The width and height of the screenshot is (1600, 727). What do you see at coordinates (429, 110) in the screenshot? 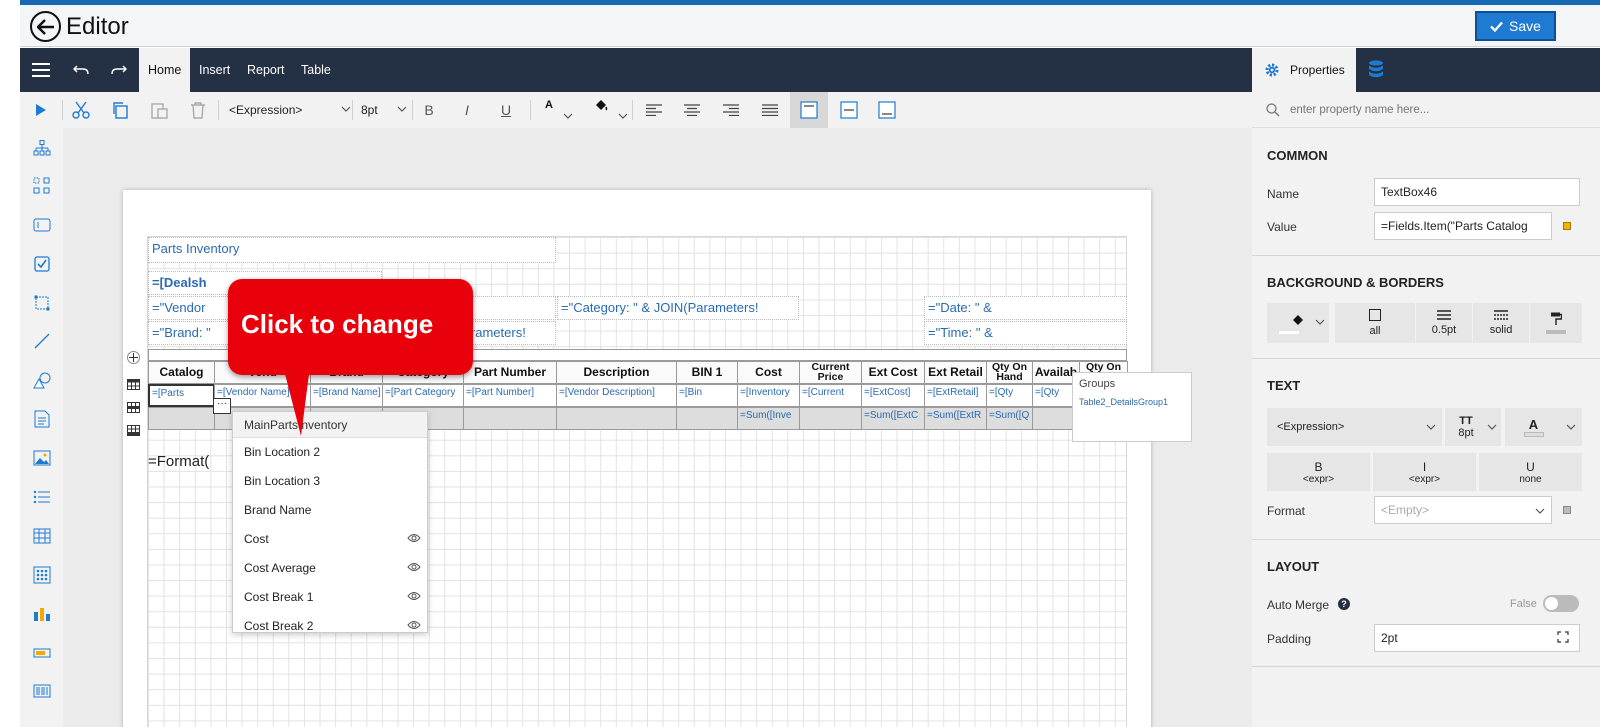
I see `bold-button: B` at bounding box center [429, 110].